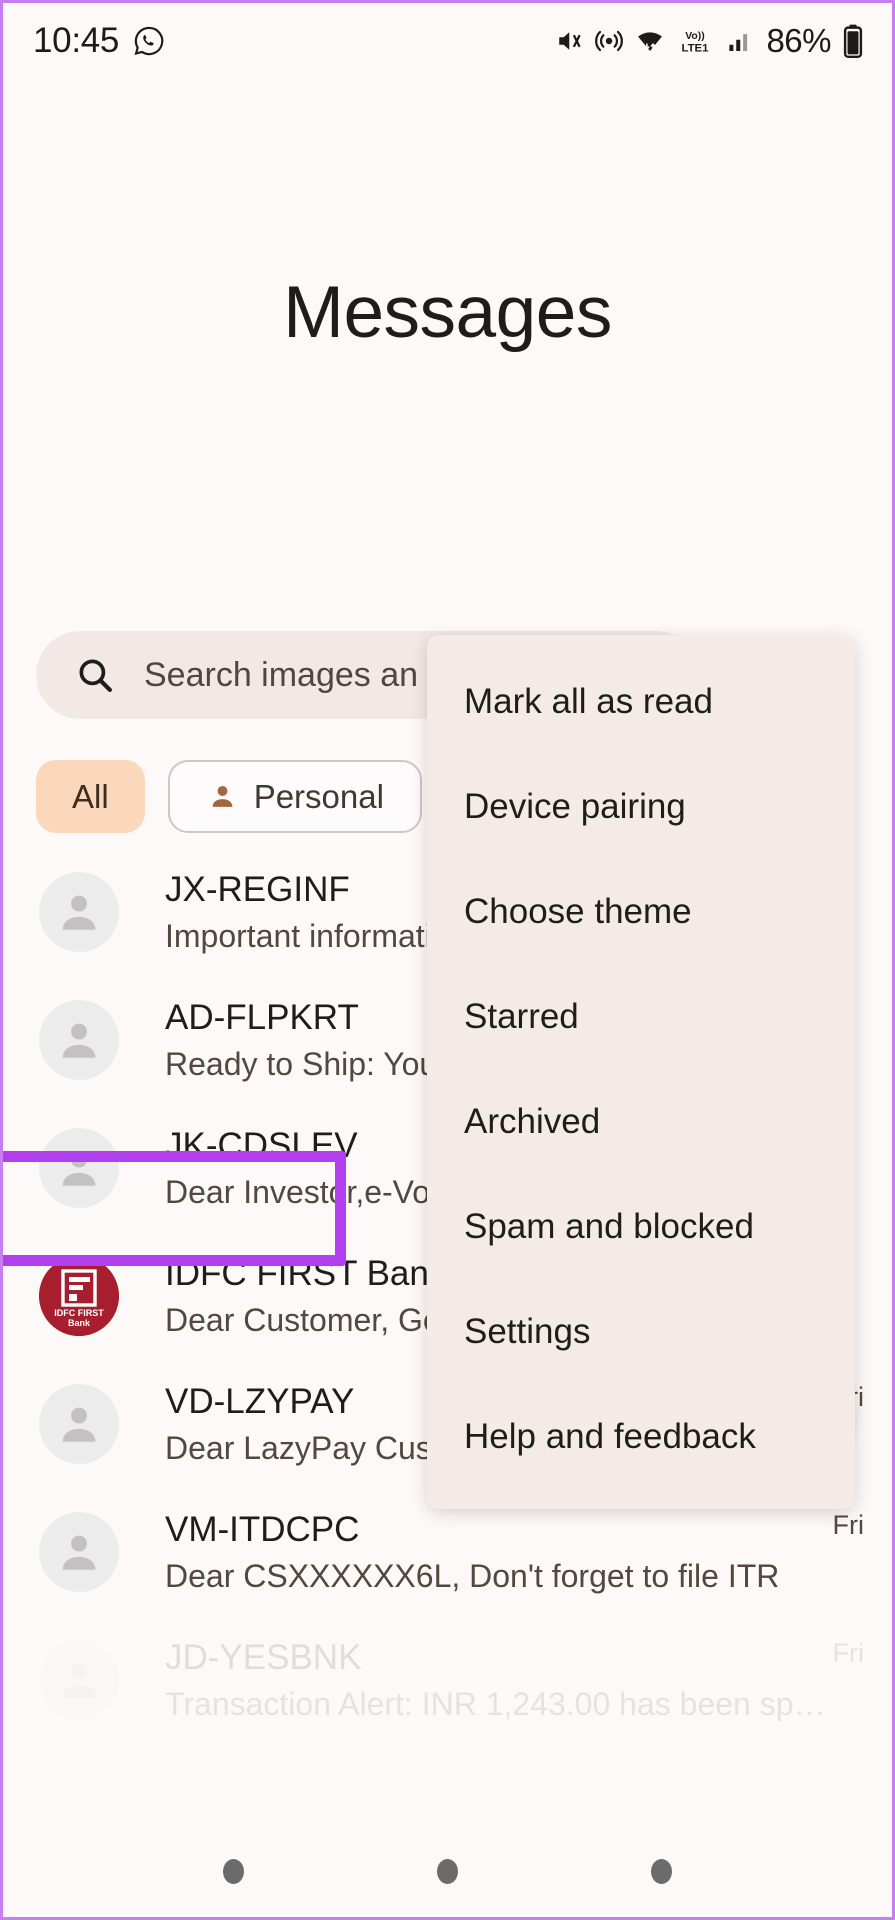  What do you see at coordinates (149, 41) in the screenshot?
I see `whatsapp-icon` at bounding box center [149, 41].